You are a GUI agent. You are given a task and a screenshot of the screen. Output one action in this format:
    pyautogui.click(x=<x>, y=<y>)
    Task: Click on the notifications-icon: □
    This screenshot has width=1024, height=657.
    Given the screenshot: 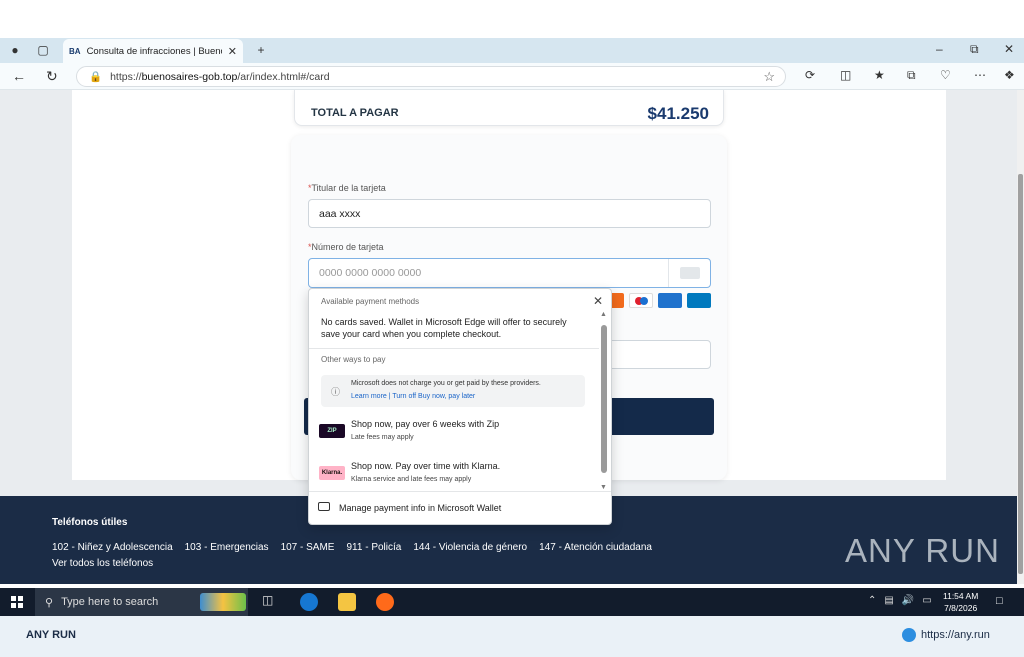 What is the action you would take?
    pyautogui.click(x=999, y=601)
    